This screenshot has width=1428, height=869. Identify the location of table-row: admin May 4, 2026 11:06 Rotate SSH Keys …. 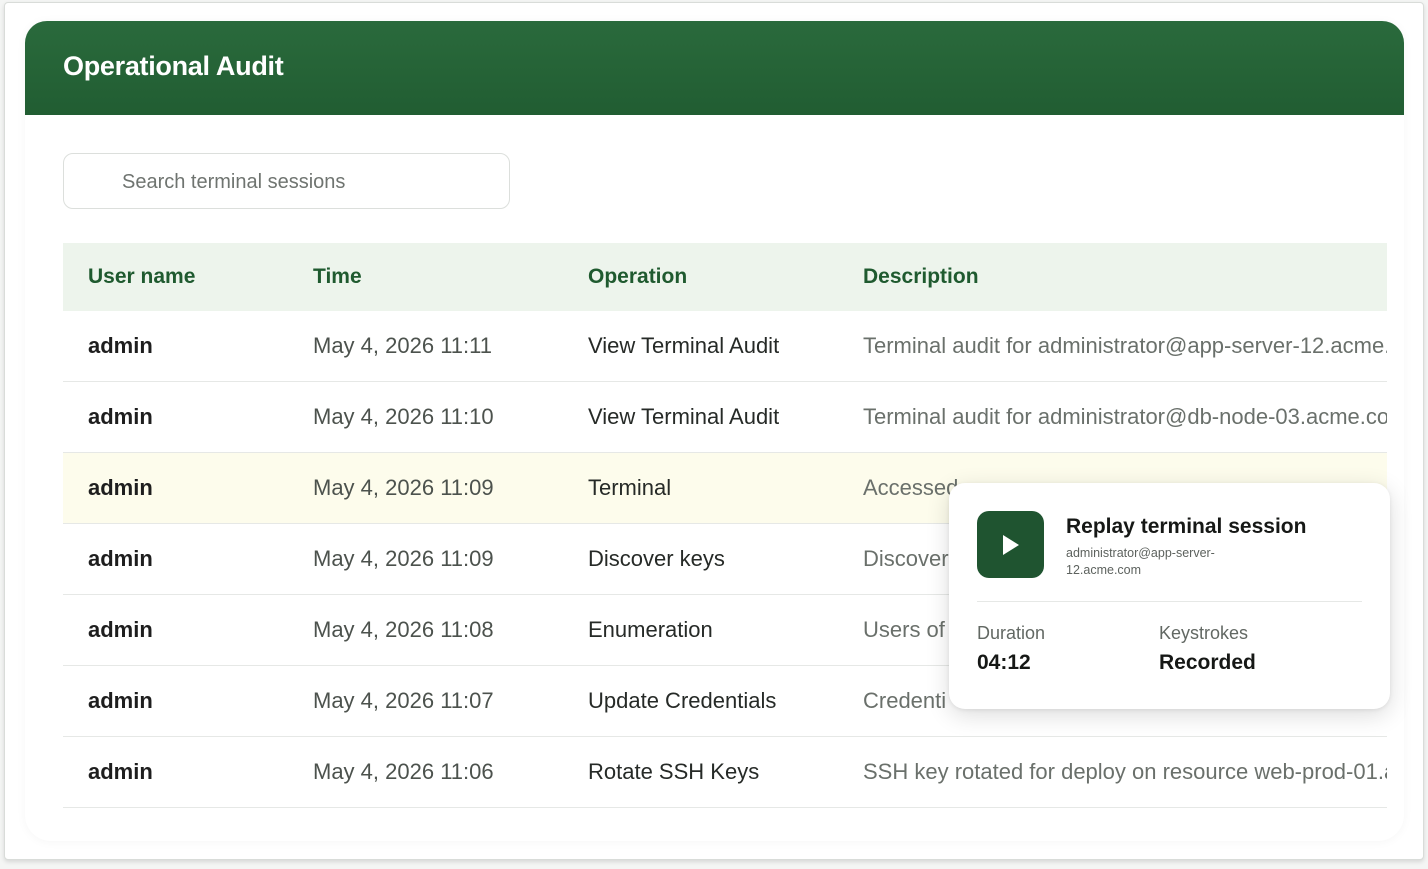
(725, 772).